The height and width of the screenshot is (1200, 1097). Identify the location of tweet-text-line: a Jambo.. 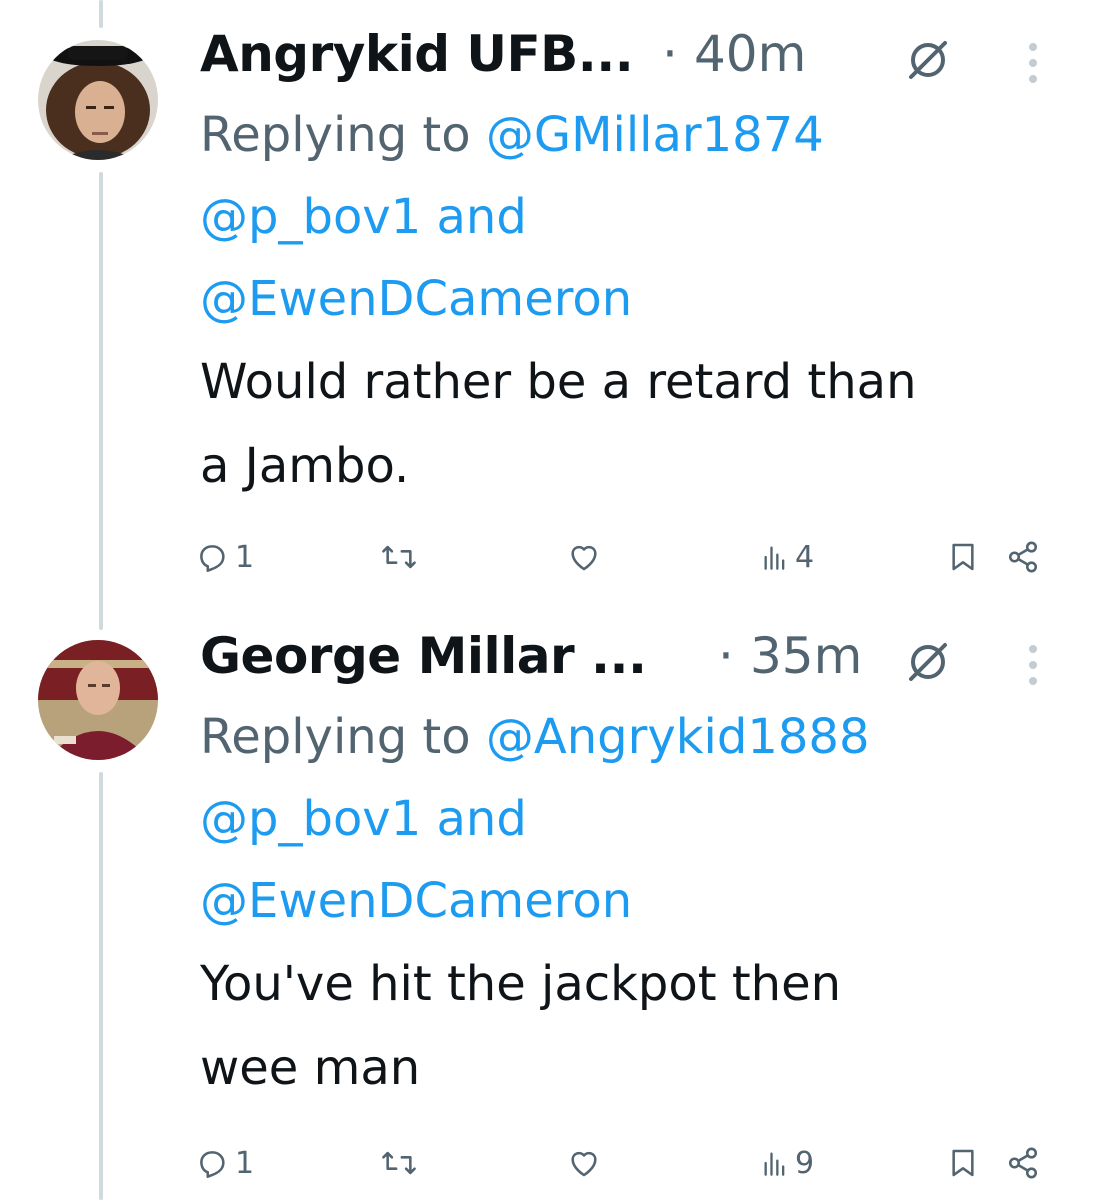
(305, 466).